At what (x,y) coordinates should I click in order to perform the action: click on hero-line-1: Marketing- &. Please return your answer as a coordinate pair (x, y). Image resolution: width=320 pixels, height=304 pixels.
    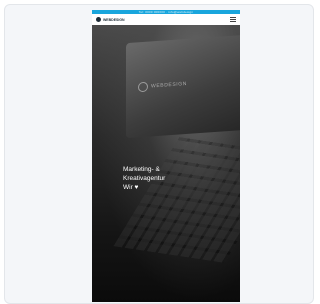
    Looking at the image, I should click on (141, 169).